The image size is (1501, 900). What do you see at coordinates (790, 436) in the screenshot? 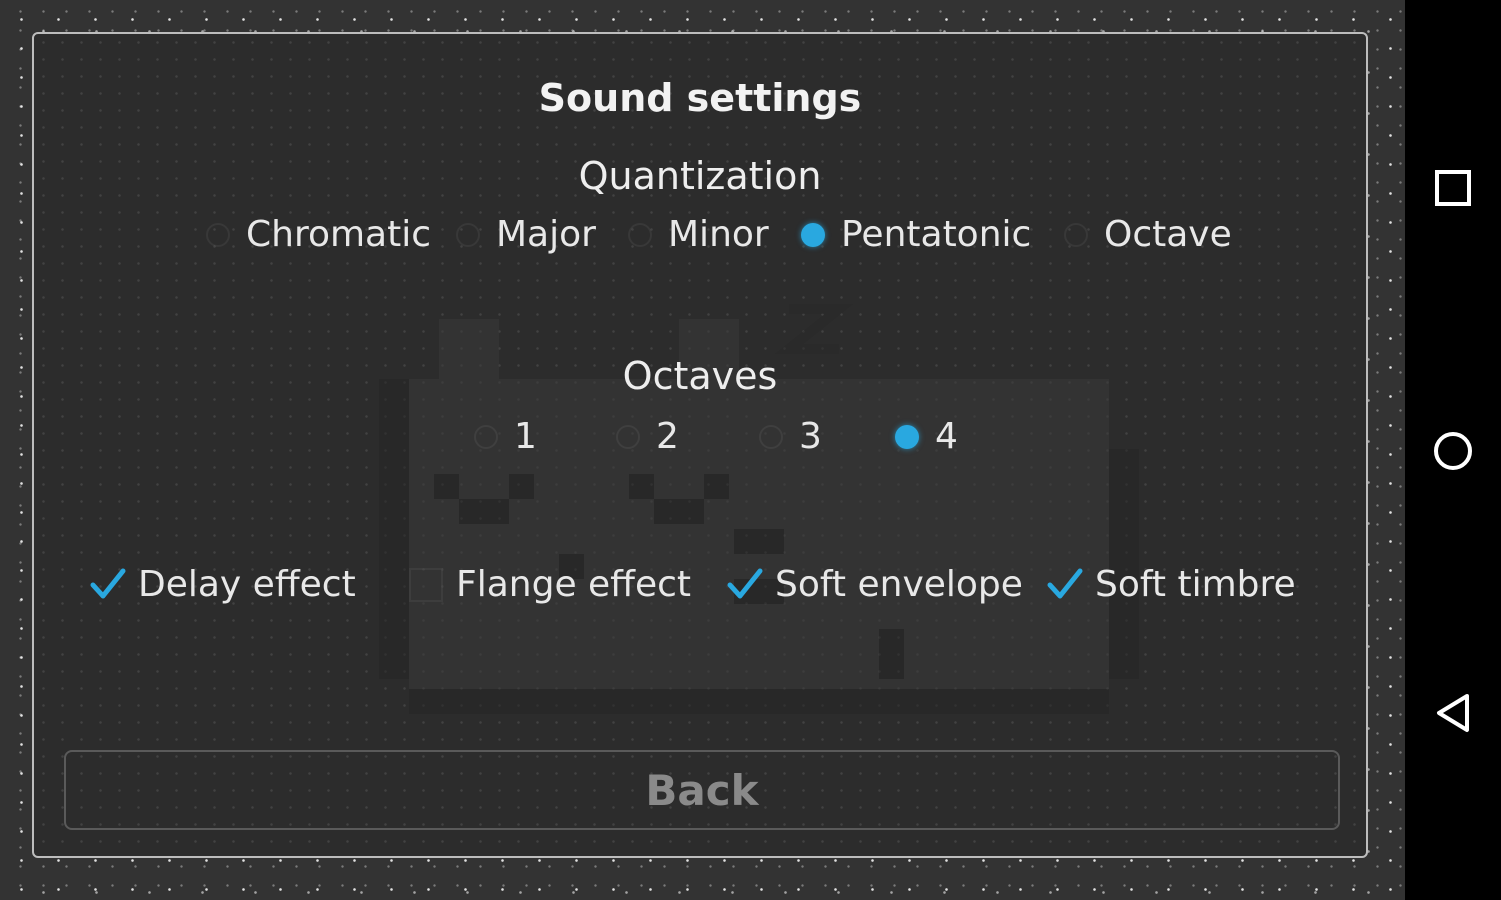
I see `octaves-option-3: 3` at bounding box center [790, 436].